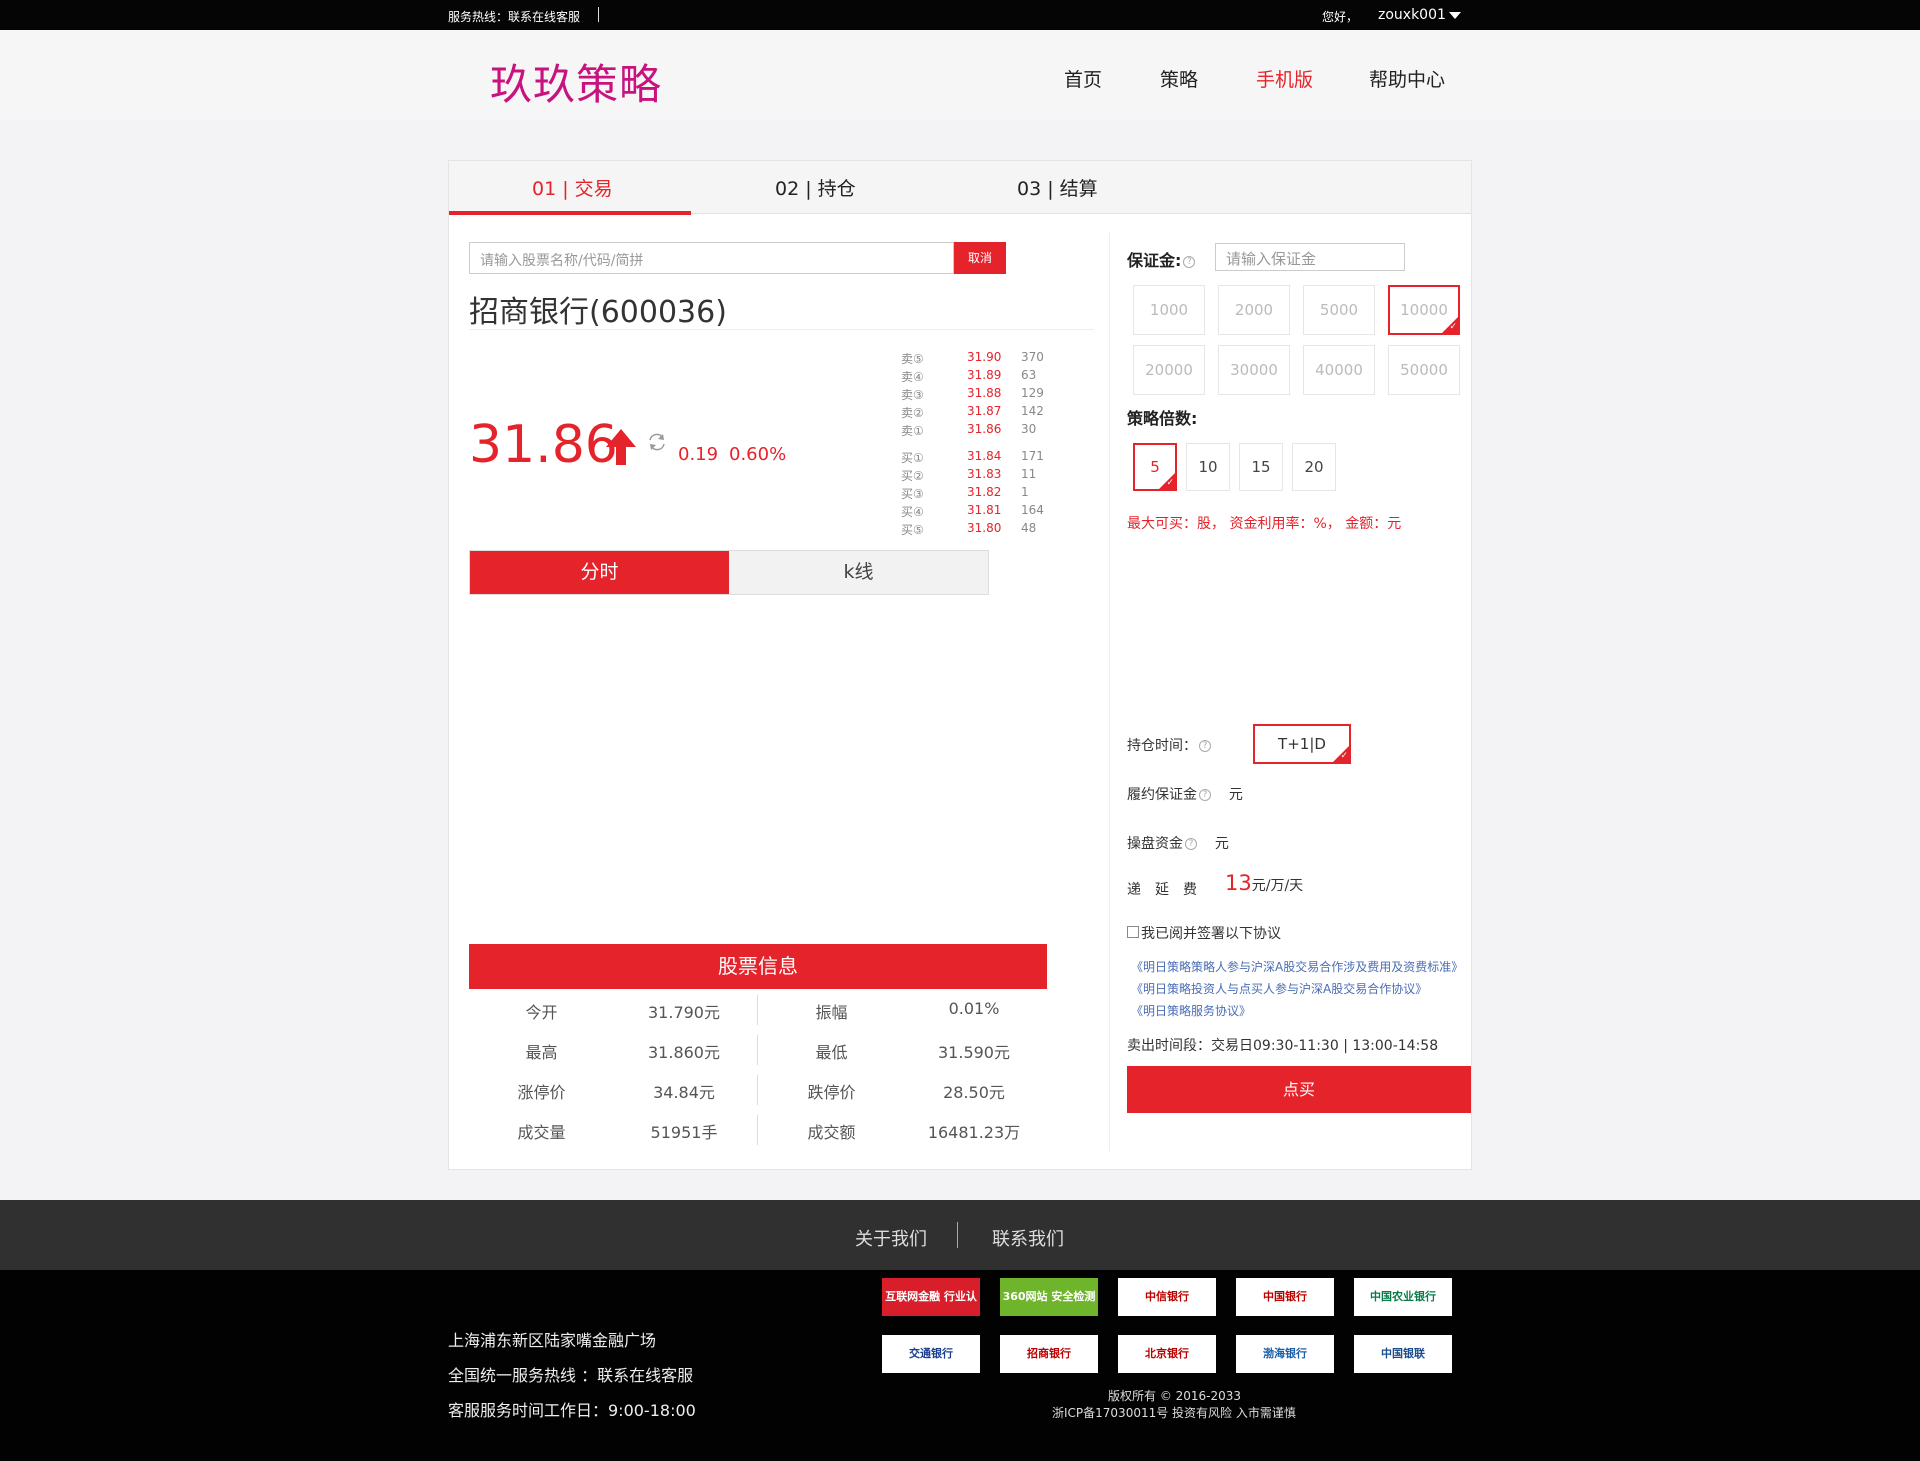 The width and height of the screenshot is (1920, 1461). Describe the element at coordinates (981, 457) in the screenshot. I see `order-book-row: 买① 31.84 171` at that location.